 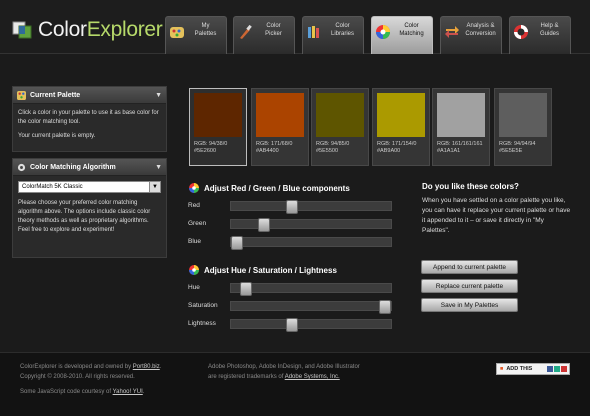 I want to click on slider-label-lightness: Lightness, so click(x=202, y=323).